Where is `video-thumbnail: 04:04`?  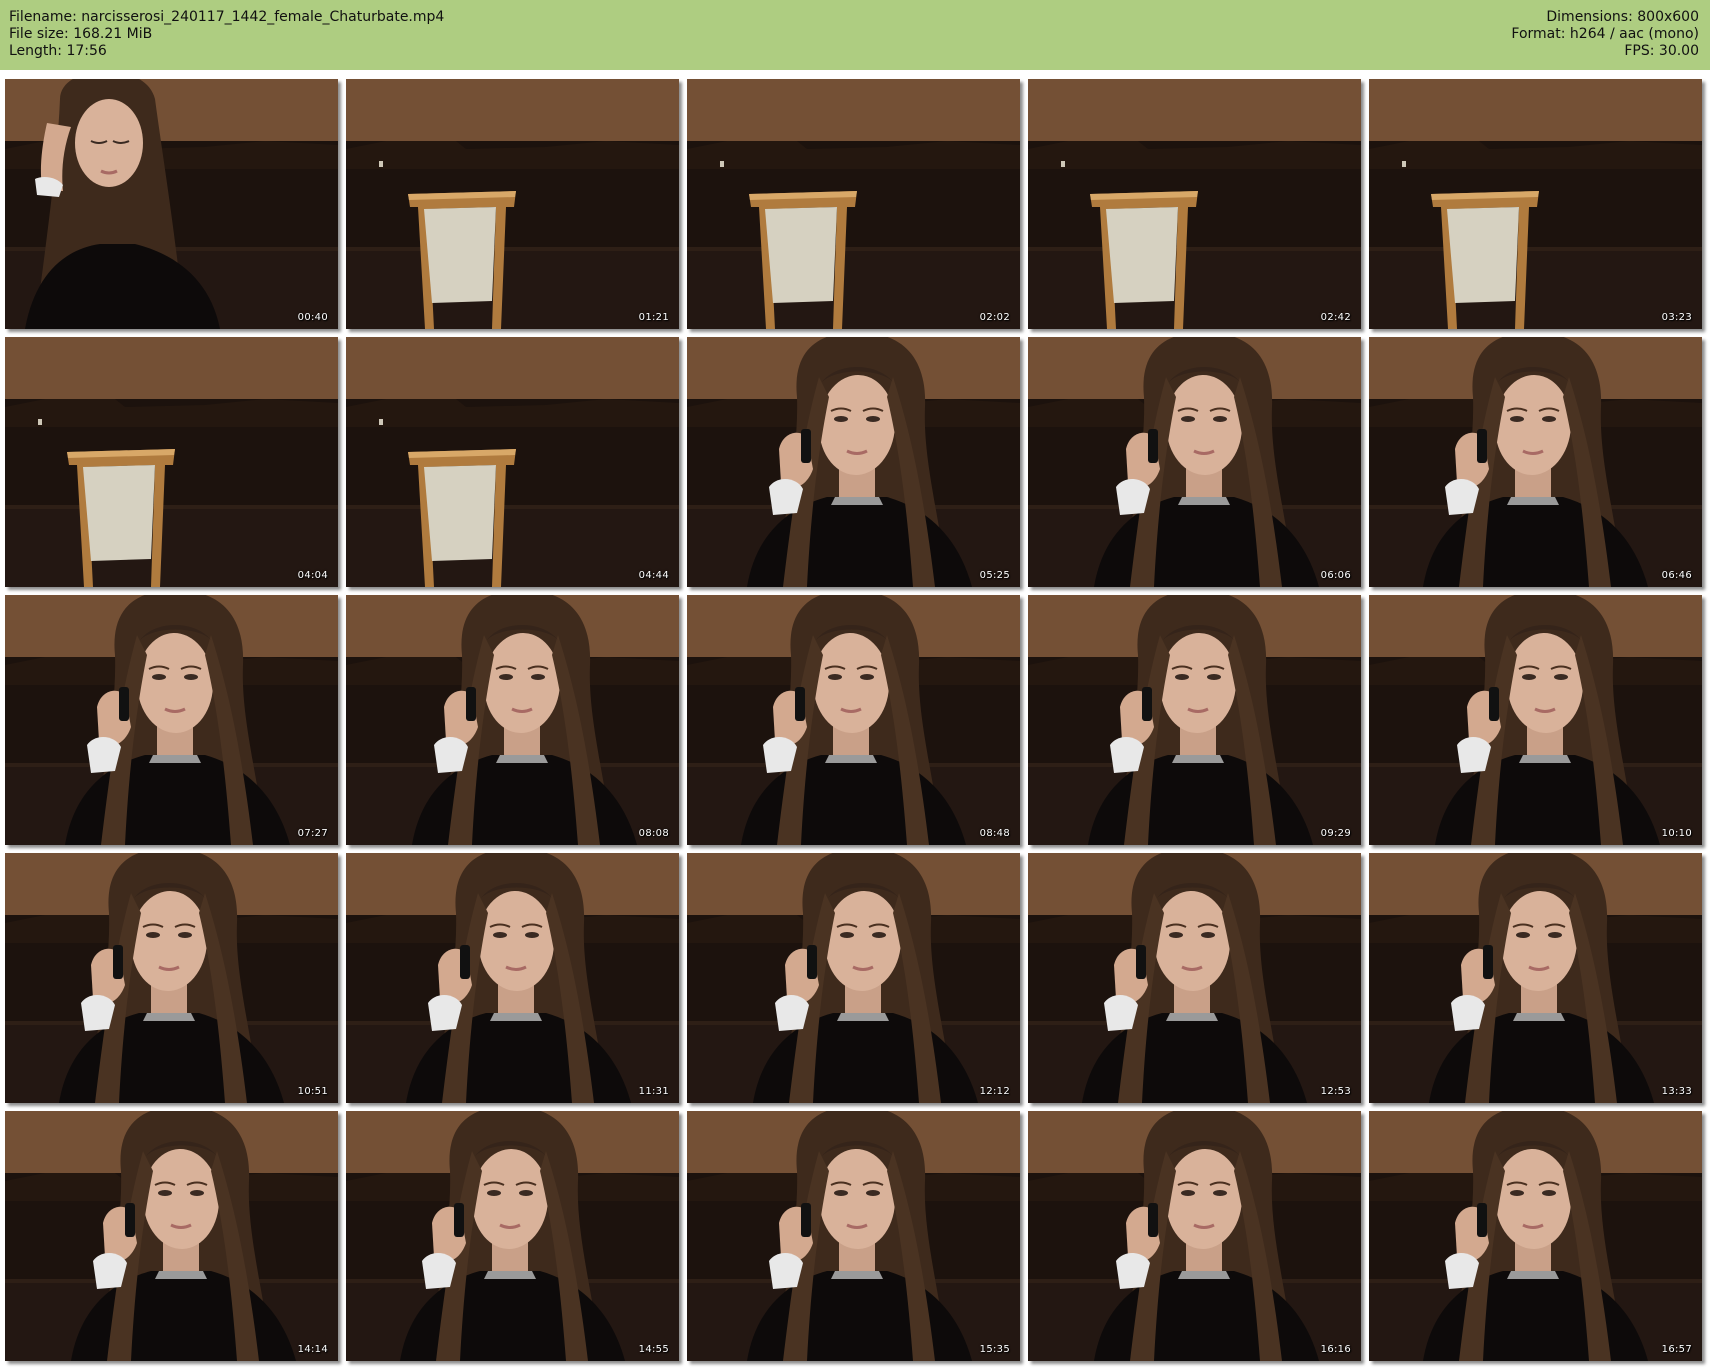
video-thumbnail: 04:04 is located at coordinates (171, 462).